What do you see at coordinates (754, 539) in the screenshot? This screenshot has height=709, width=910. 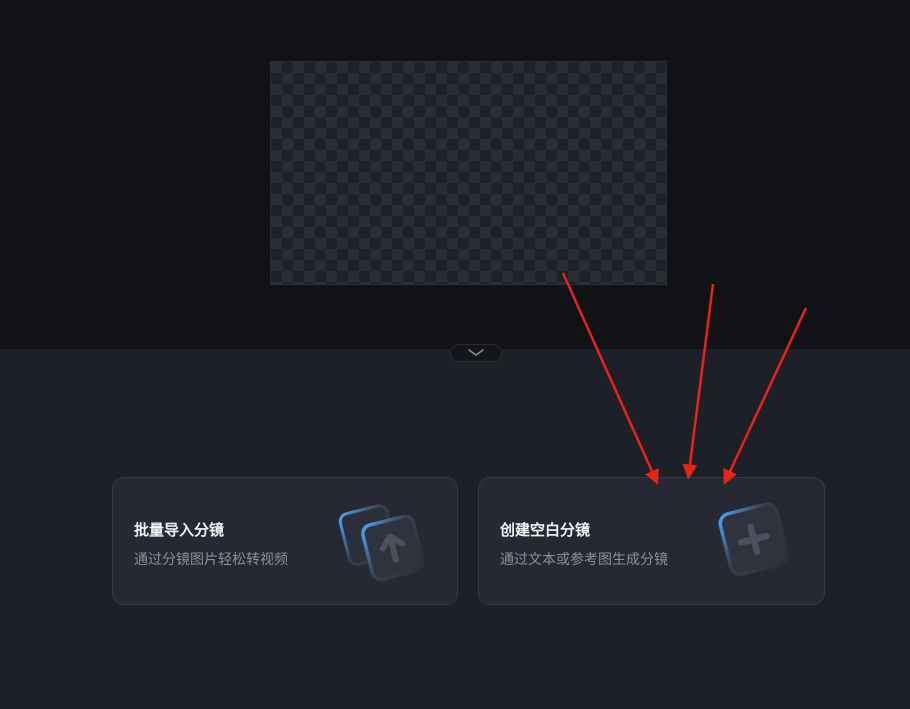 I see `add-blank-icon` at bounding box center [754, 539].